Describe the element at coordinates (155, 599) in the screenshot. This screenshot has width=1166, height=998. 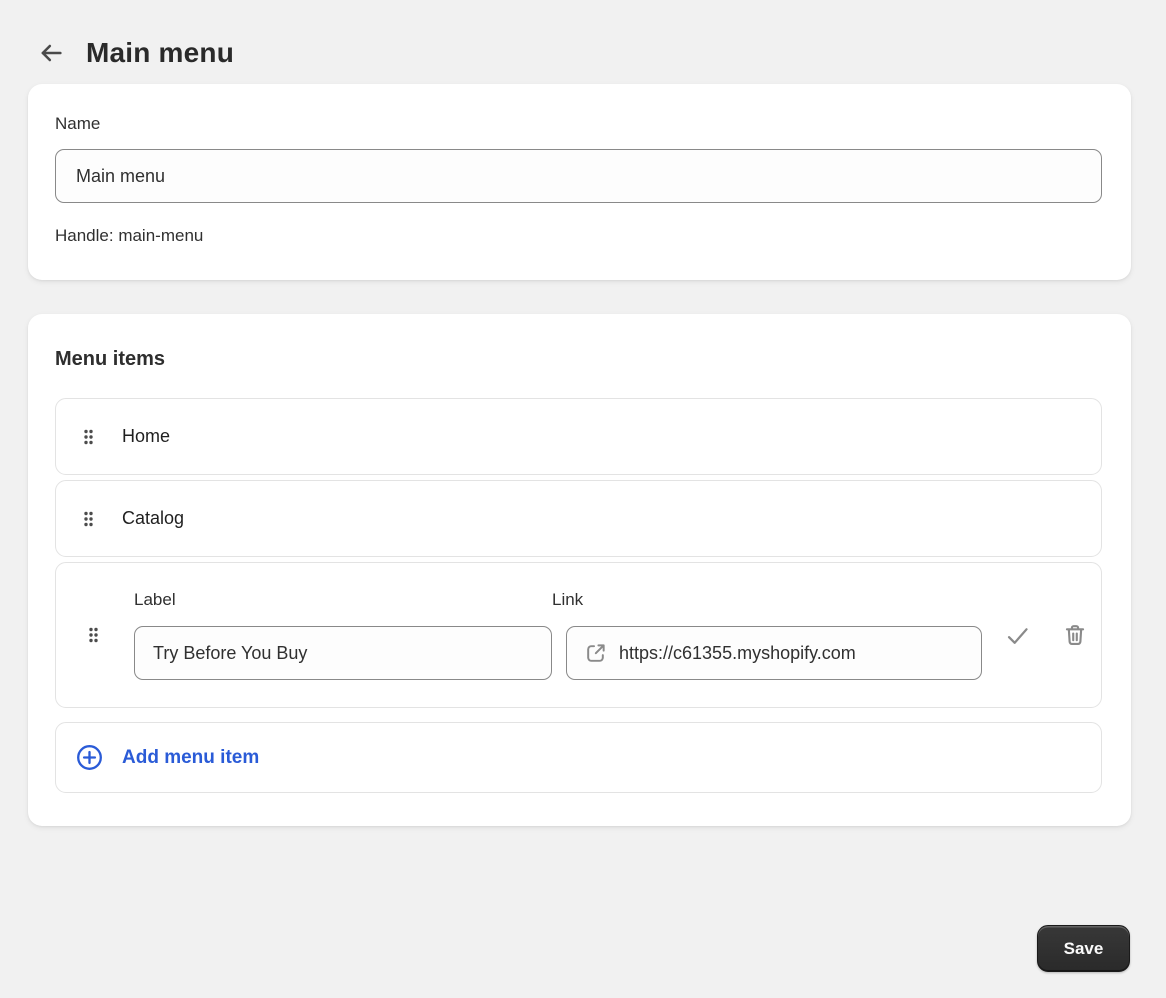
I see `label-field-label: Label` at that location.